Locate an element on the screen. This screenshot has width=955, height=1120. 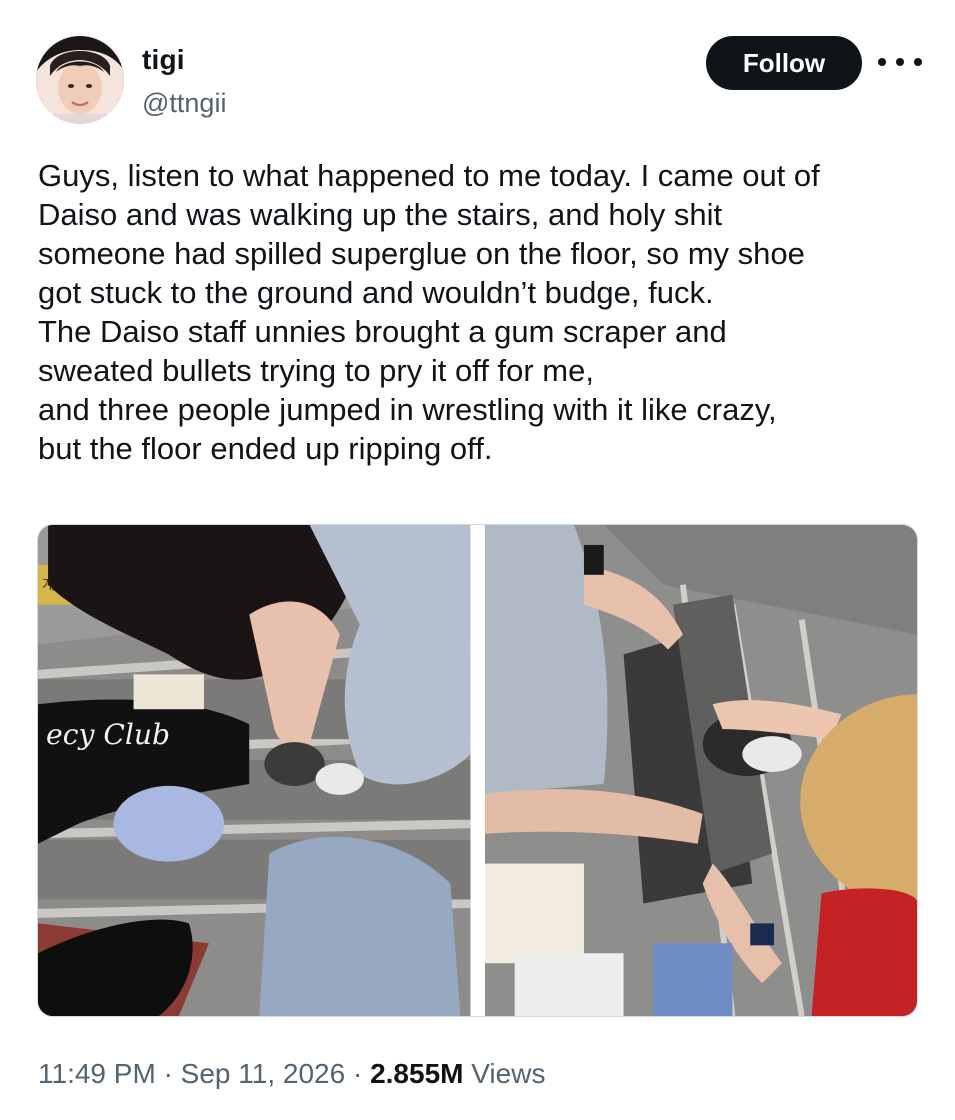
follow-button: Follow is located at coordinates (784, 63).